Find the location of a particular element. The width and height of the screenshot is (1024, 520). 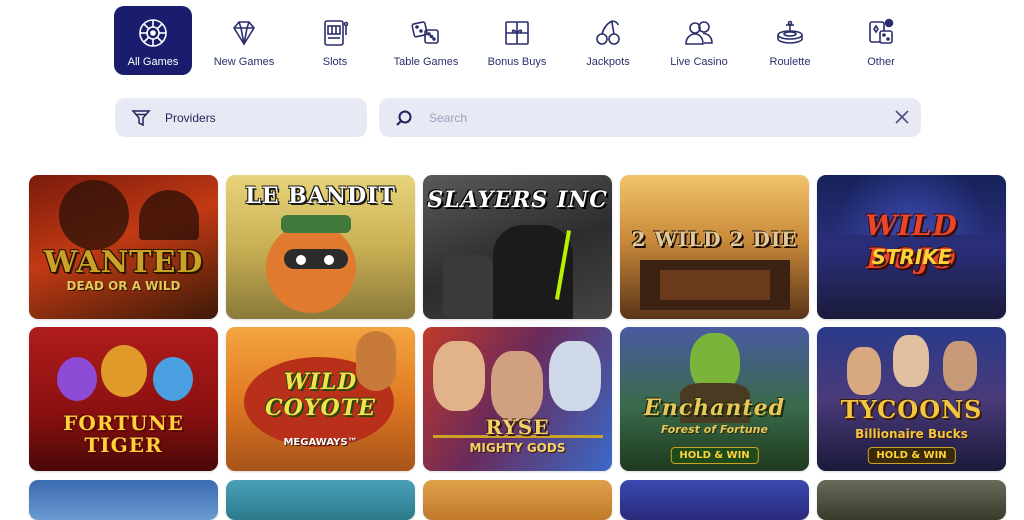

roulette-table-icon is located at coordinates (790, 33).